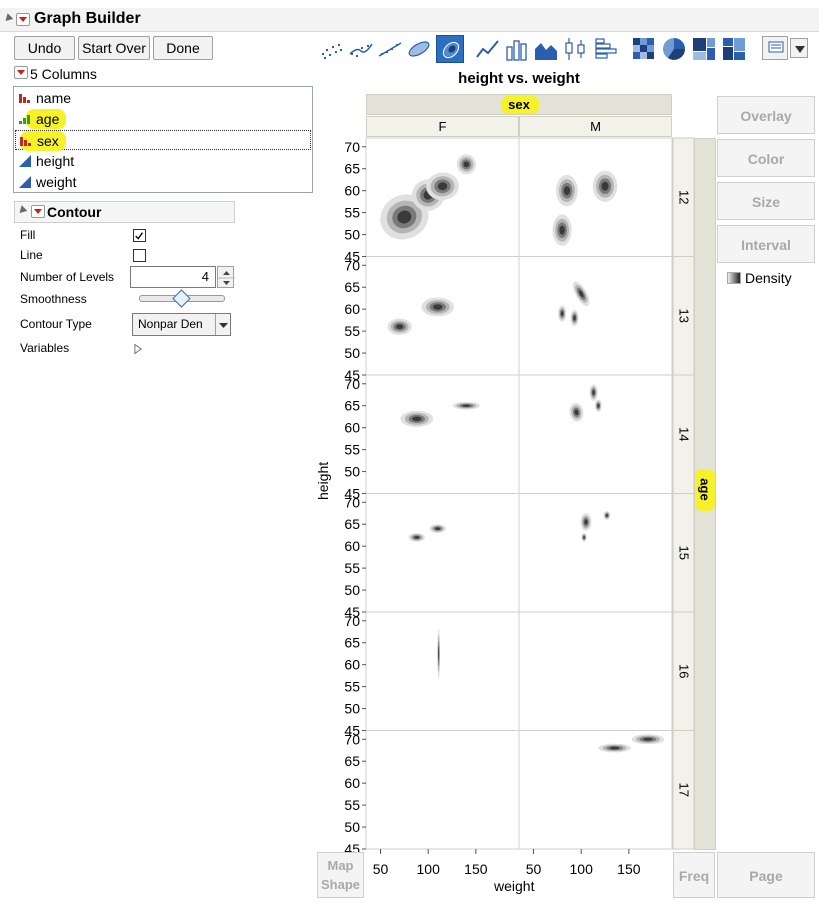  I want to click on bar-icon, so click(517, 49).